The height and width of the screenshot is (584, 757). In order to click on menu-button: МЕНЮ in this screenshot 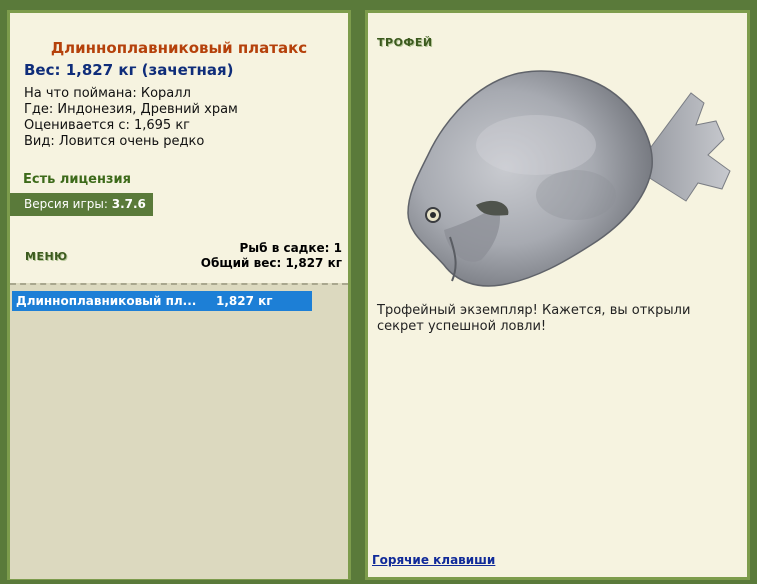, I will do `click(46, 256)`.